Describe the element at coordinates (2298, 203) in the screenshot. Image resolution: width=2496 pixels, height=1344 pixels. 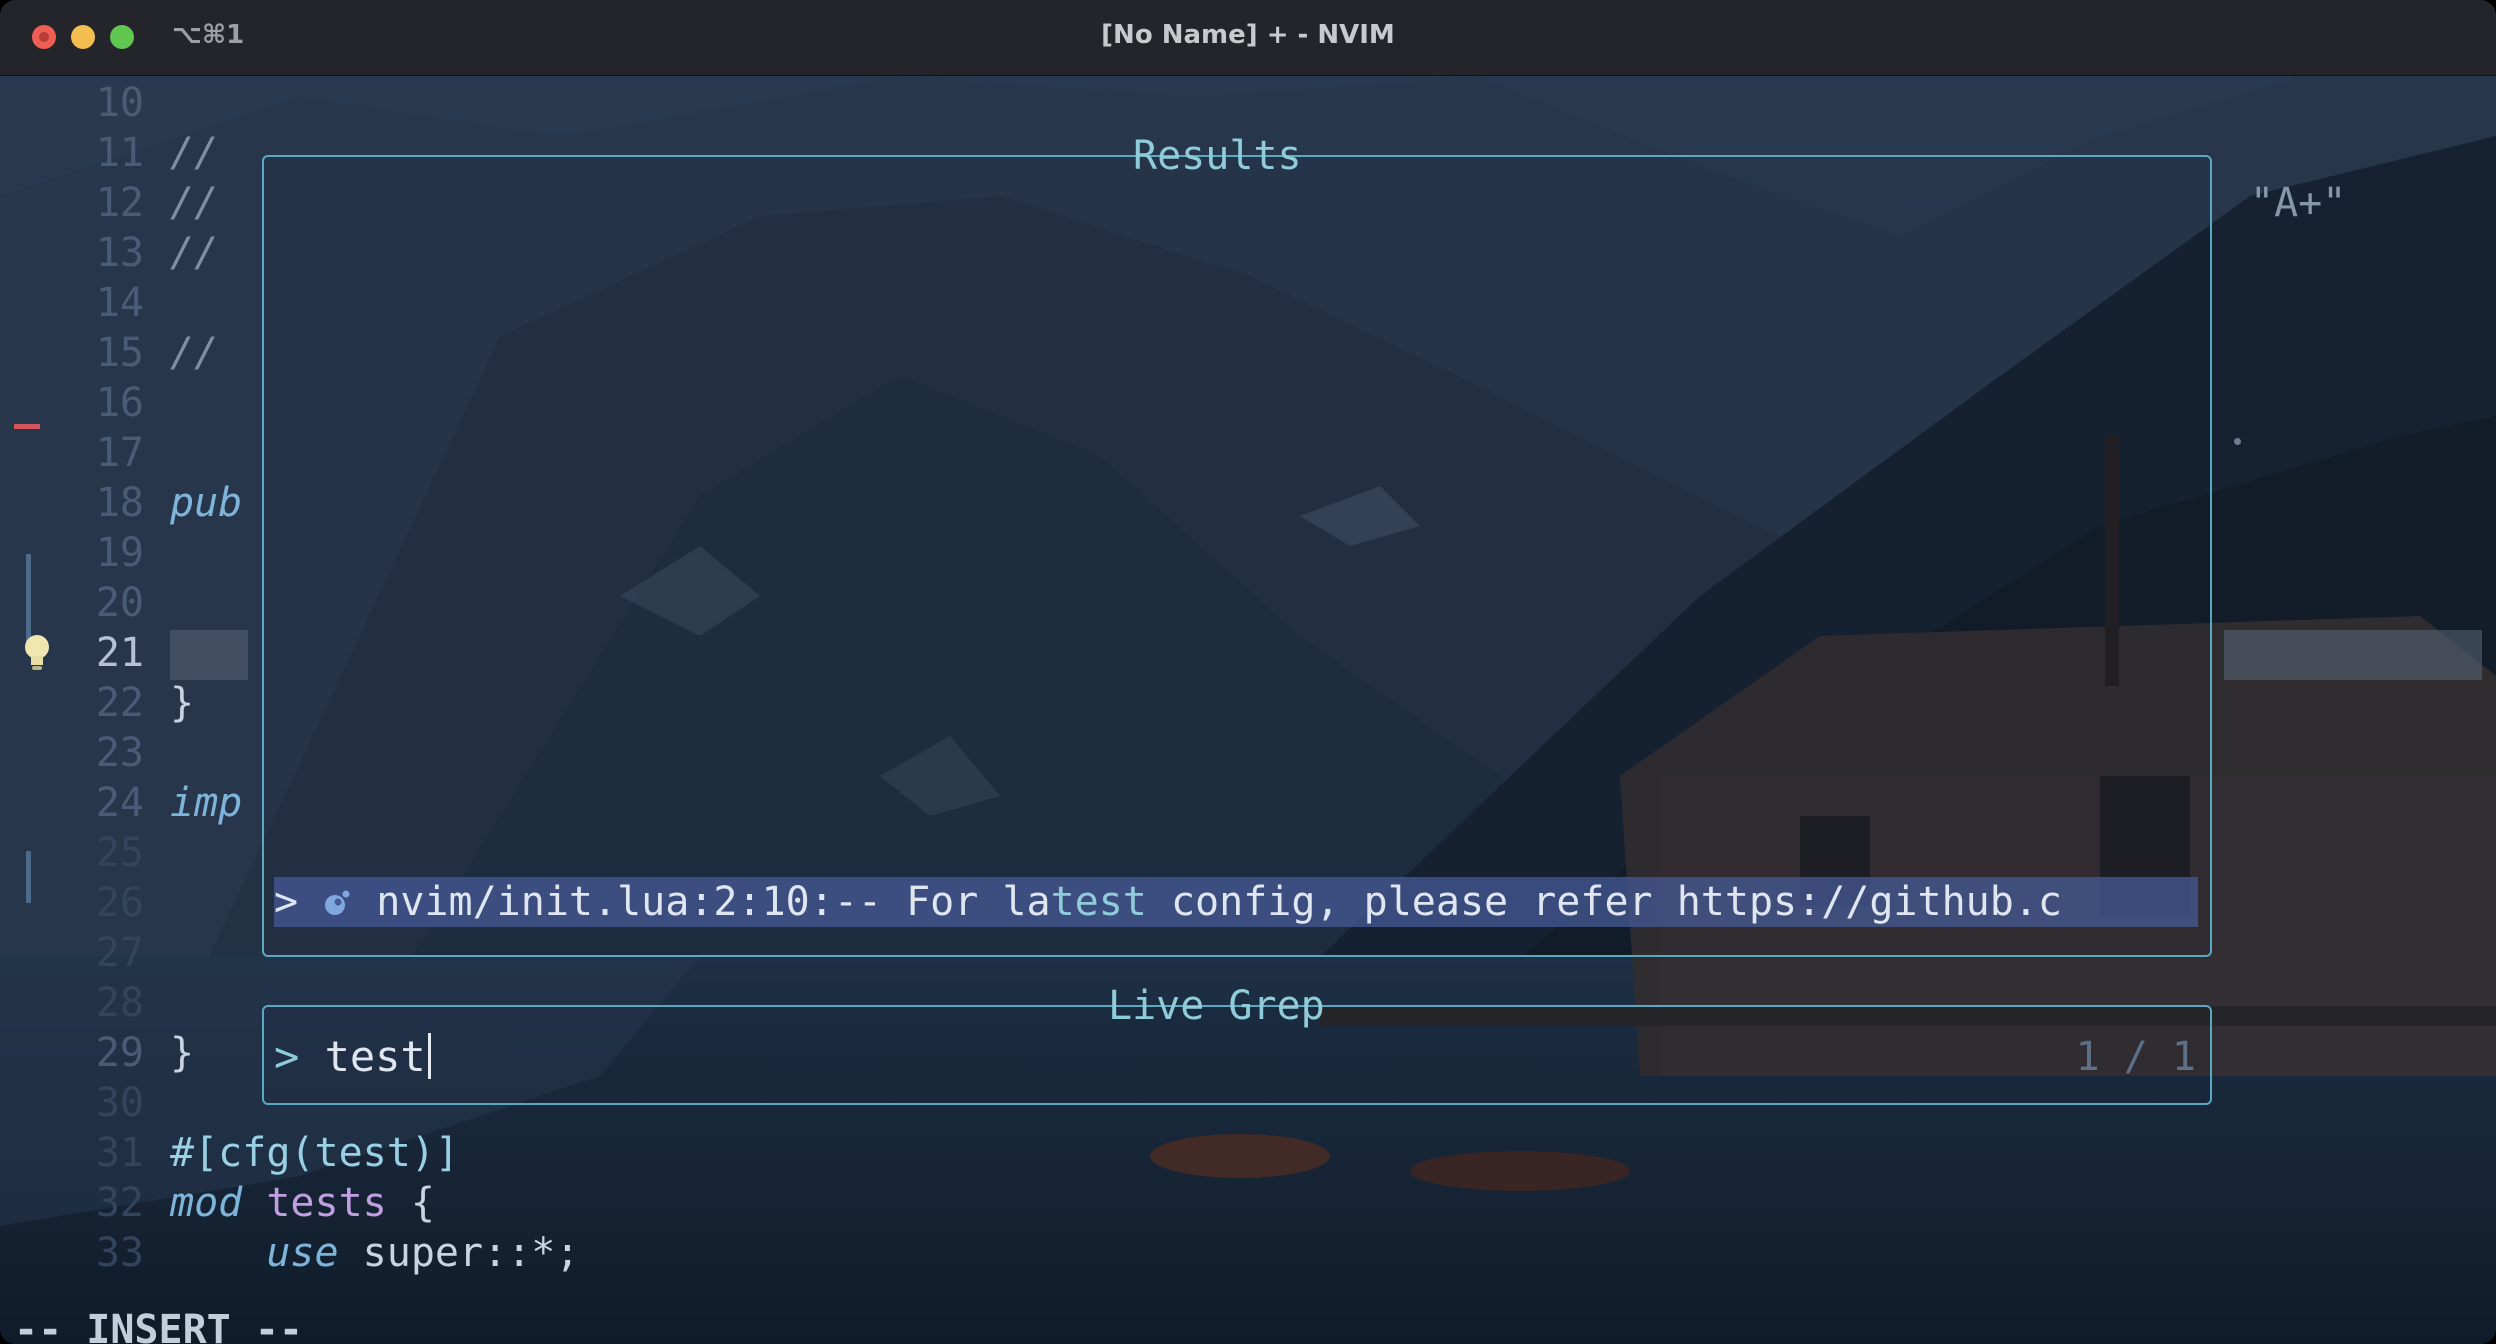
I see `string-literal: "A+"` at that location.